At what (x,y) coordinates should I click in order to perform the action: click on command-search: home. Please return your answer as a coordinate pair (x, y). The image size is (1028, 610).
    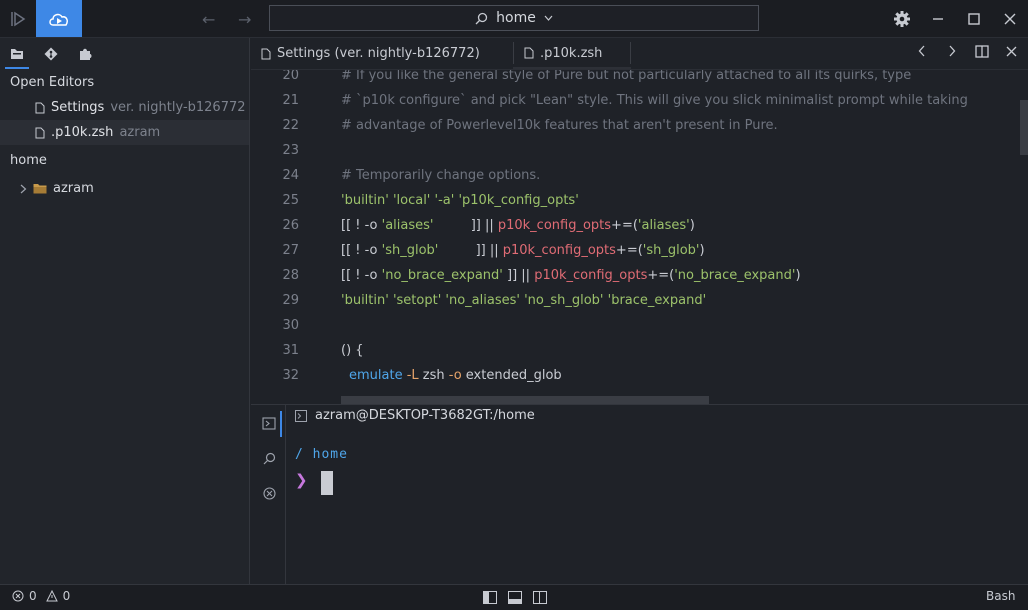
    Looking at the image, I should click on (514, 18).